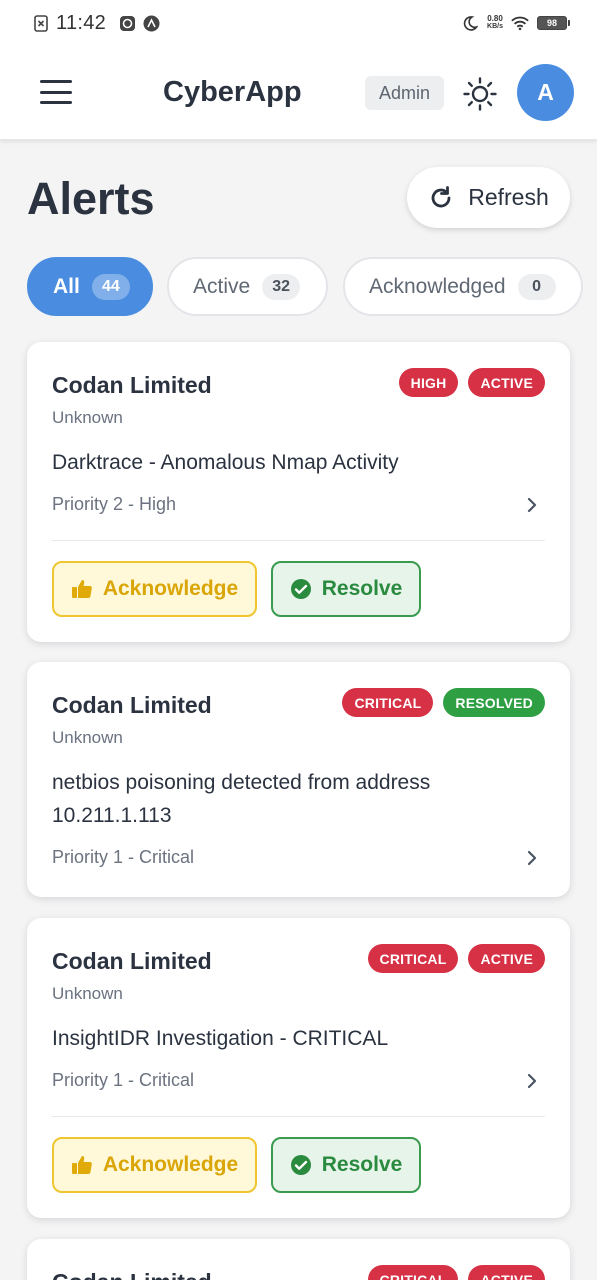 This screenshot has height=1280, width=597. What do you see at coordinates (66, 286) in the screenshot?
I see `filter-tab-label: All` at bounding box center [66, 286].